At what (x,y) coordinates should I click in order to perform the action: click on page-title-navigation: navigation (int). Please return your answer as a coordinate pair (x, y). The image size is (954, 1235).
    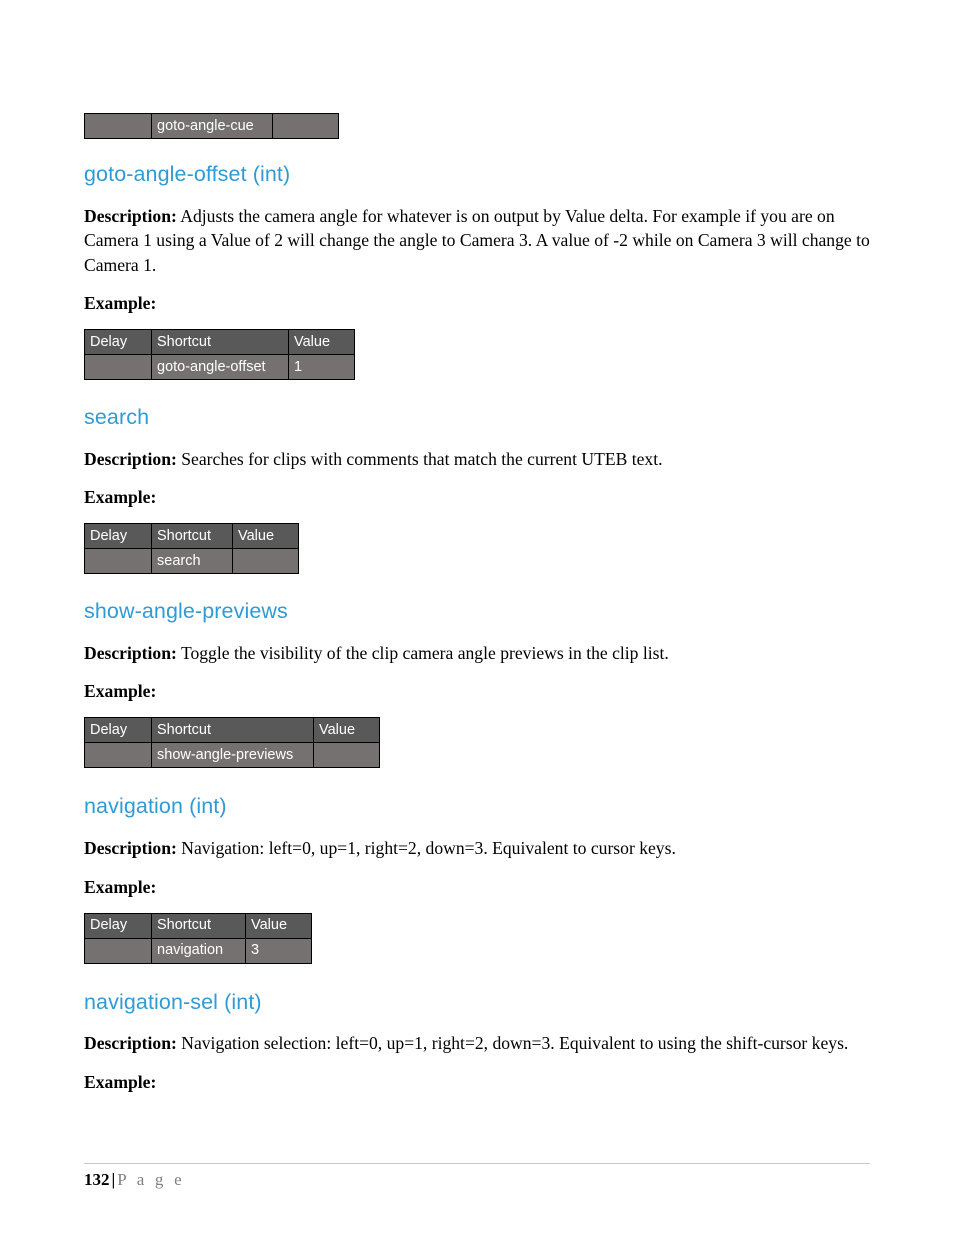
    Looking at the image, I should click on (155, 806).